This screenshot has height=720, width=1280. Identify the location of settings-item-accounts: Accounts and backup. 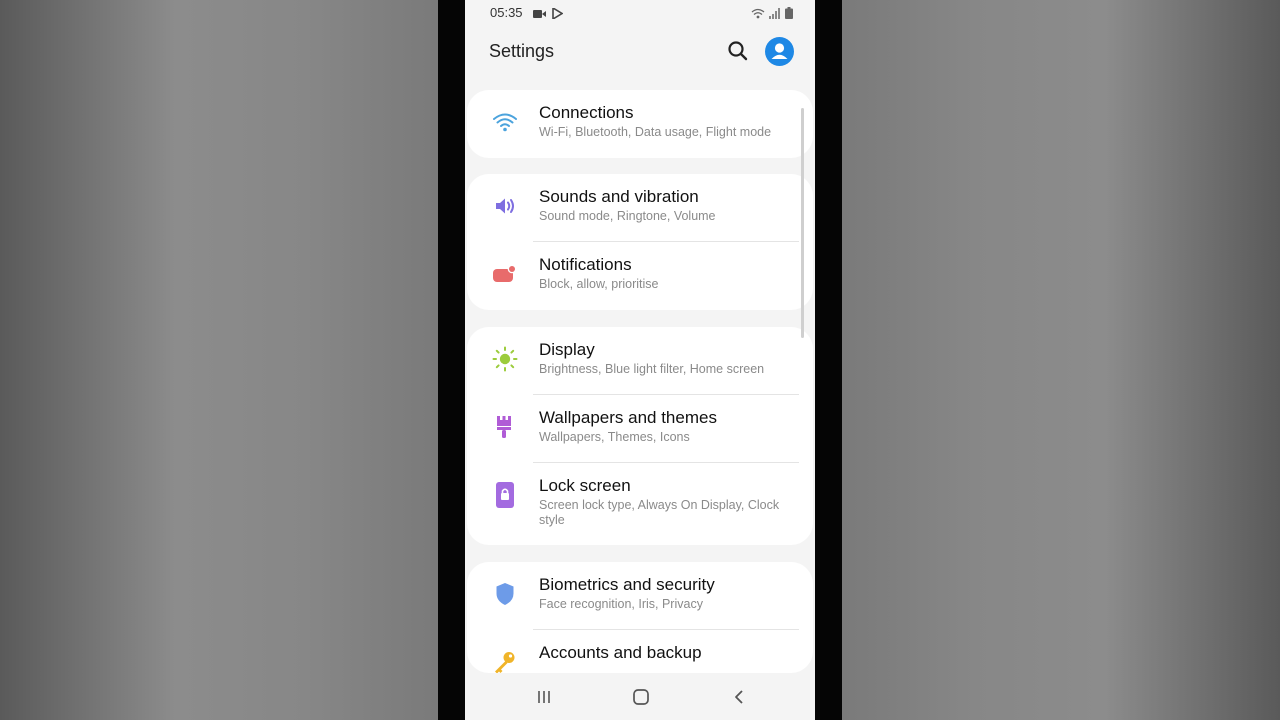
(640, 651).